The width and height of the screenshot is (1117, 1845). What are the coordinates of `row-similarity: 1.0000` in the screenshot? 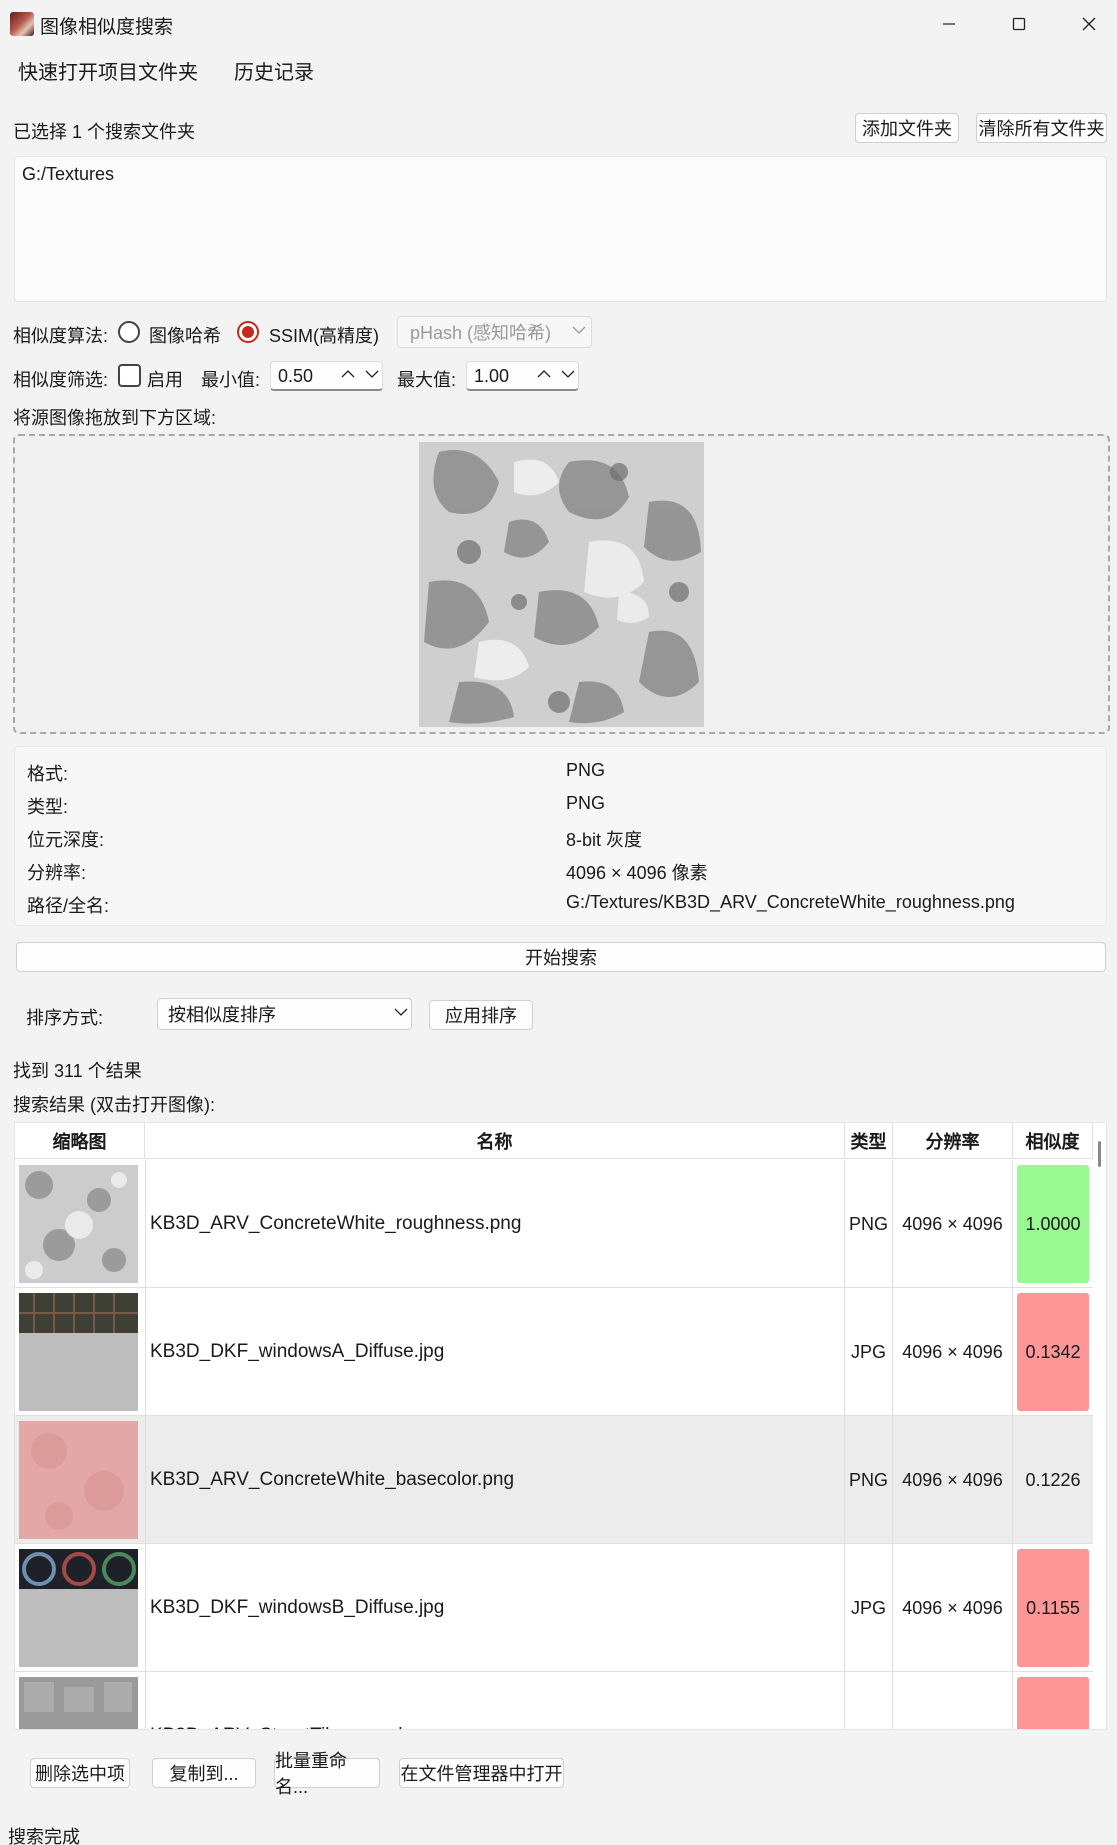 It's located at (1053, 1224).